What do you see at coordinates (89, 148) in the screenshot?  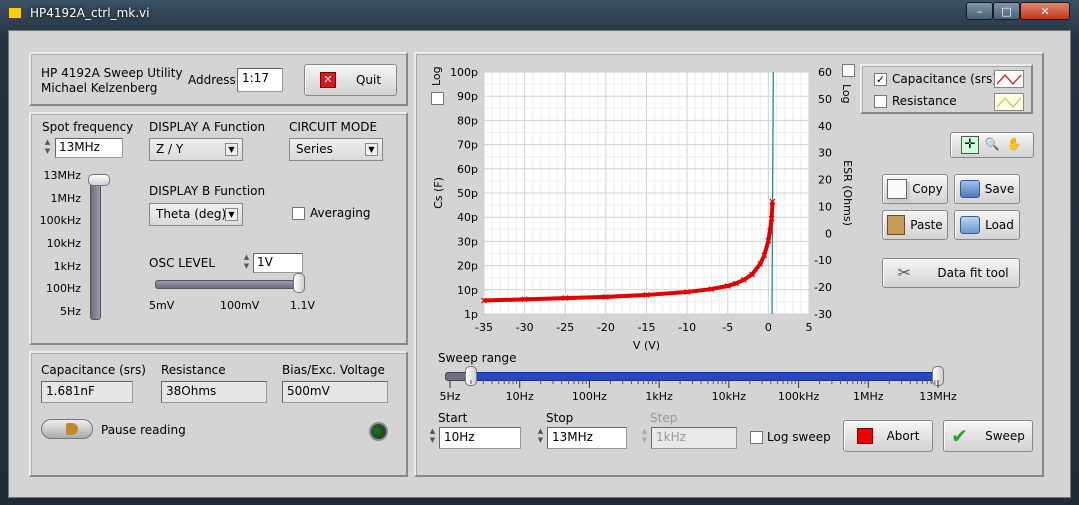 I see `spot-frequency-input: 13MHz` at bounding box center [89, 148].